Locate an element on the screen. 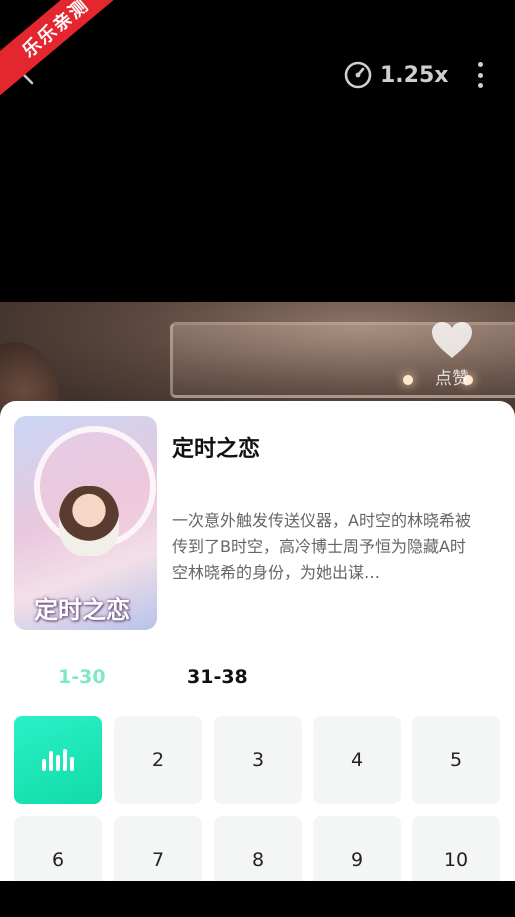  equalizer-icon is located at coordinates (58, 760).